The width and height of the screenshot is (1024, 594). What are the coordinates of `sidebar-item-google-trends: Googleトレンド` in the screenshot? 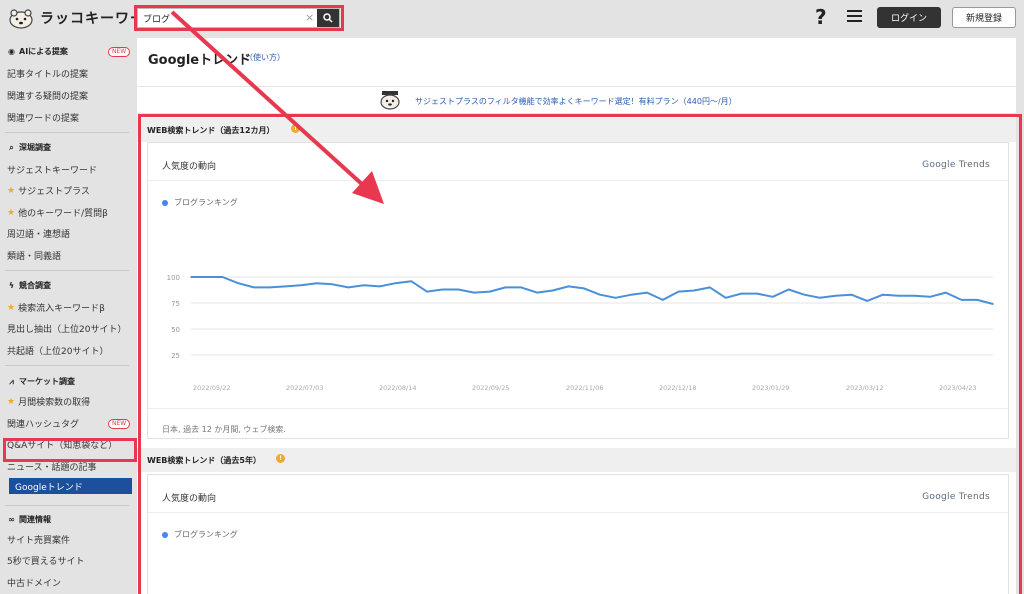 It's located at (70, 486).